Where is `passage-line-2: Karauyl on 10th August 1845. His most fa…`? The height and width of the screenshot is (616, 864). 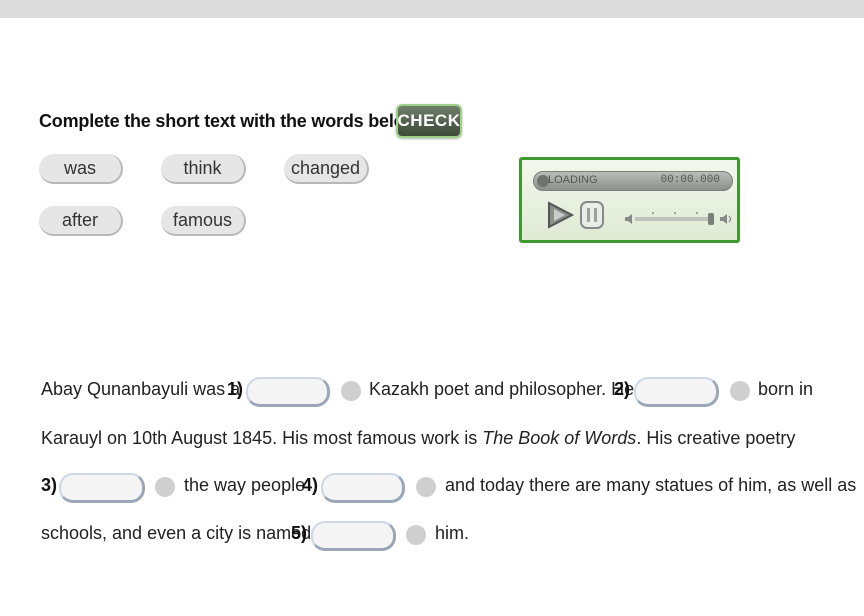
passage-line-2: Karauyl on 10th August 1845. His most fa… is located at coordinates (418, 438).